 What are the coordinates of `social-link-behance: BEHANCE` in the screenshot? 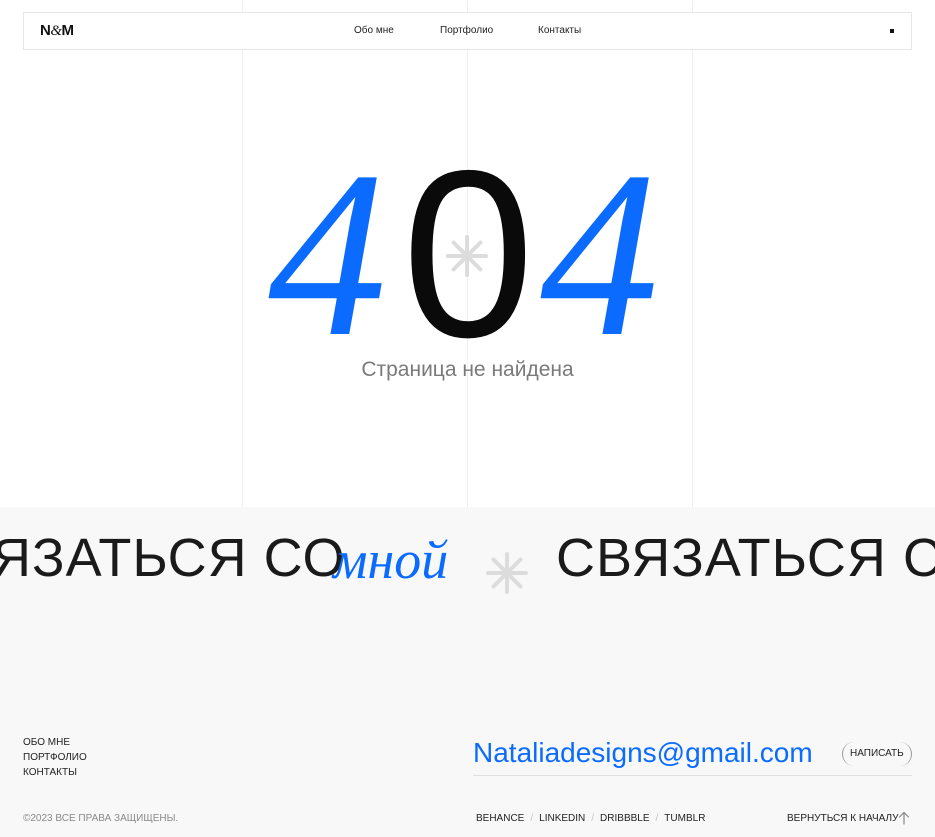 It's located at (500, 818).